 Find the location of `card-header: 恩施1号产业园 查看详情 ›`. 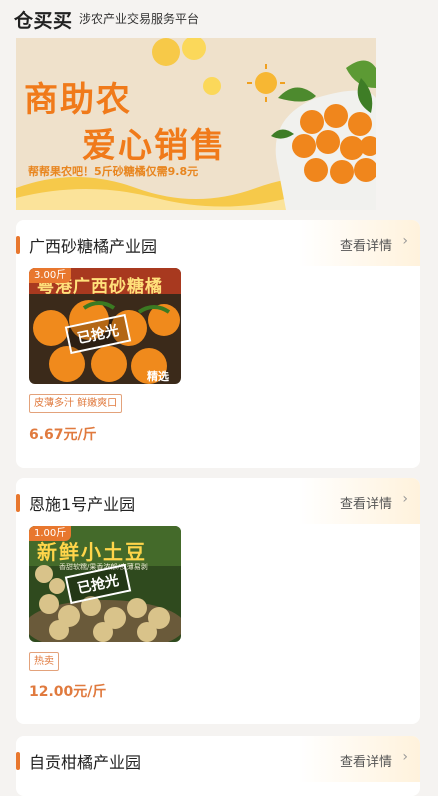

card-header: 恩施1号产业园 查看详情 › is located at coordinates (218, 501).